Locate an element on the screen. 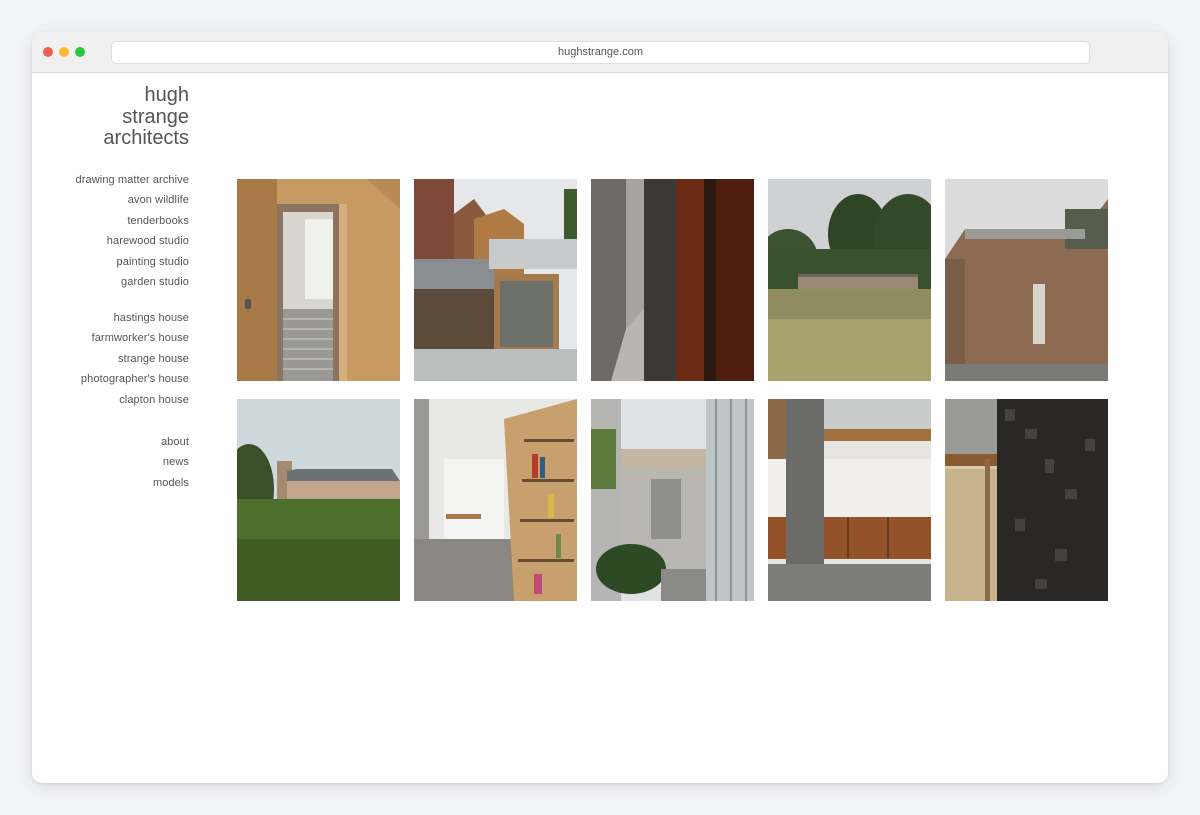 The height and width of the screenshot is (815, 1200). brick-house-photo is located at coordinates (1026, 280).